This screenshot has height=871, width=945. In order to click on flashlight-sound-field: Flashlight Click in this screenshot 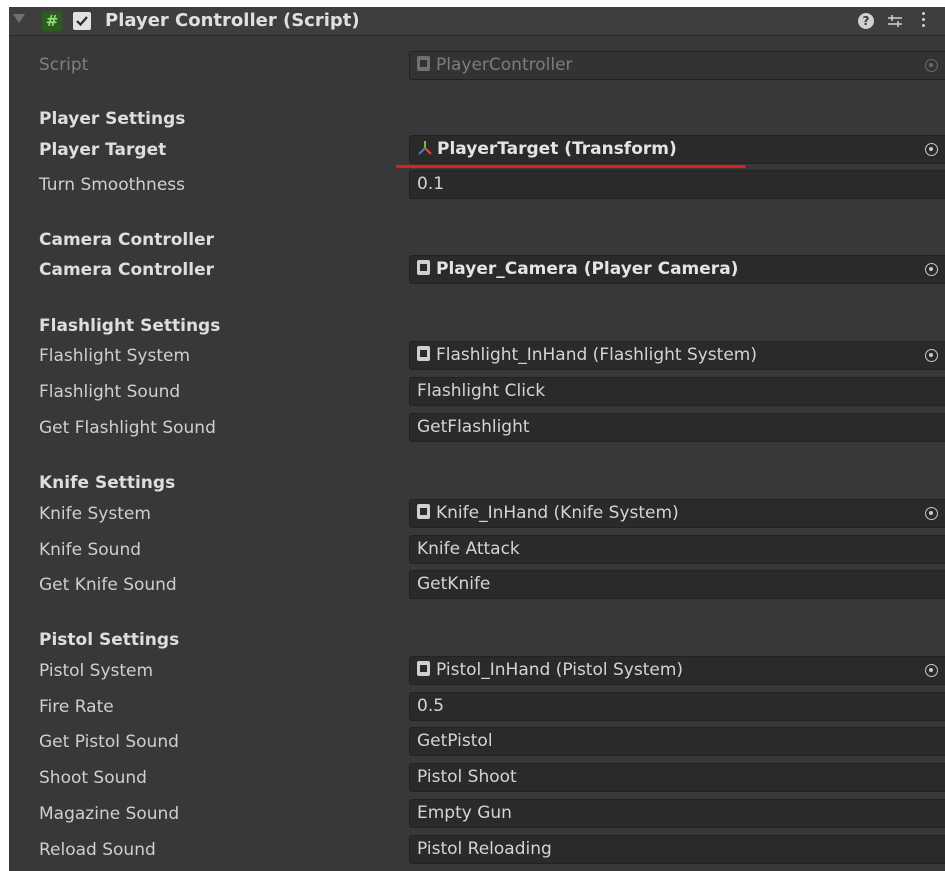, I will do `click(677, 391)`.